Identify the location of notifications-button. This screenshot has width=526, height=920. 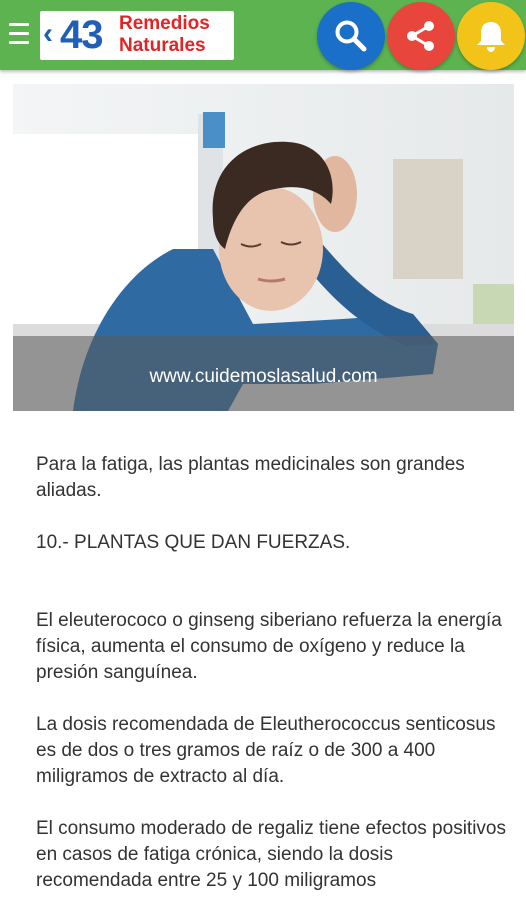
(491, 36).